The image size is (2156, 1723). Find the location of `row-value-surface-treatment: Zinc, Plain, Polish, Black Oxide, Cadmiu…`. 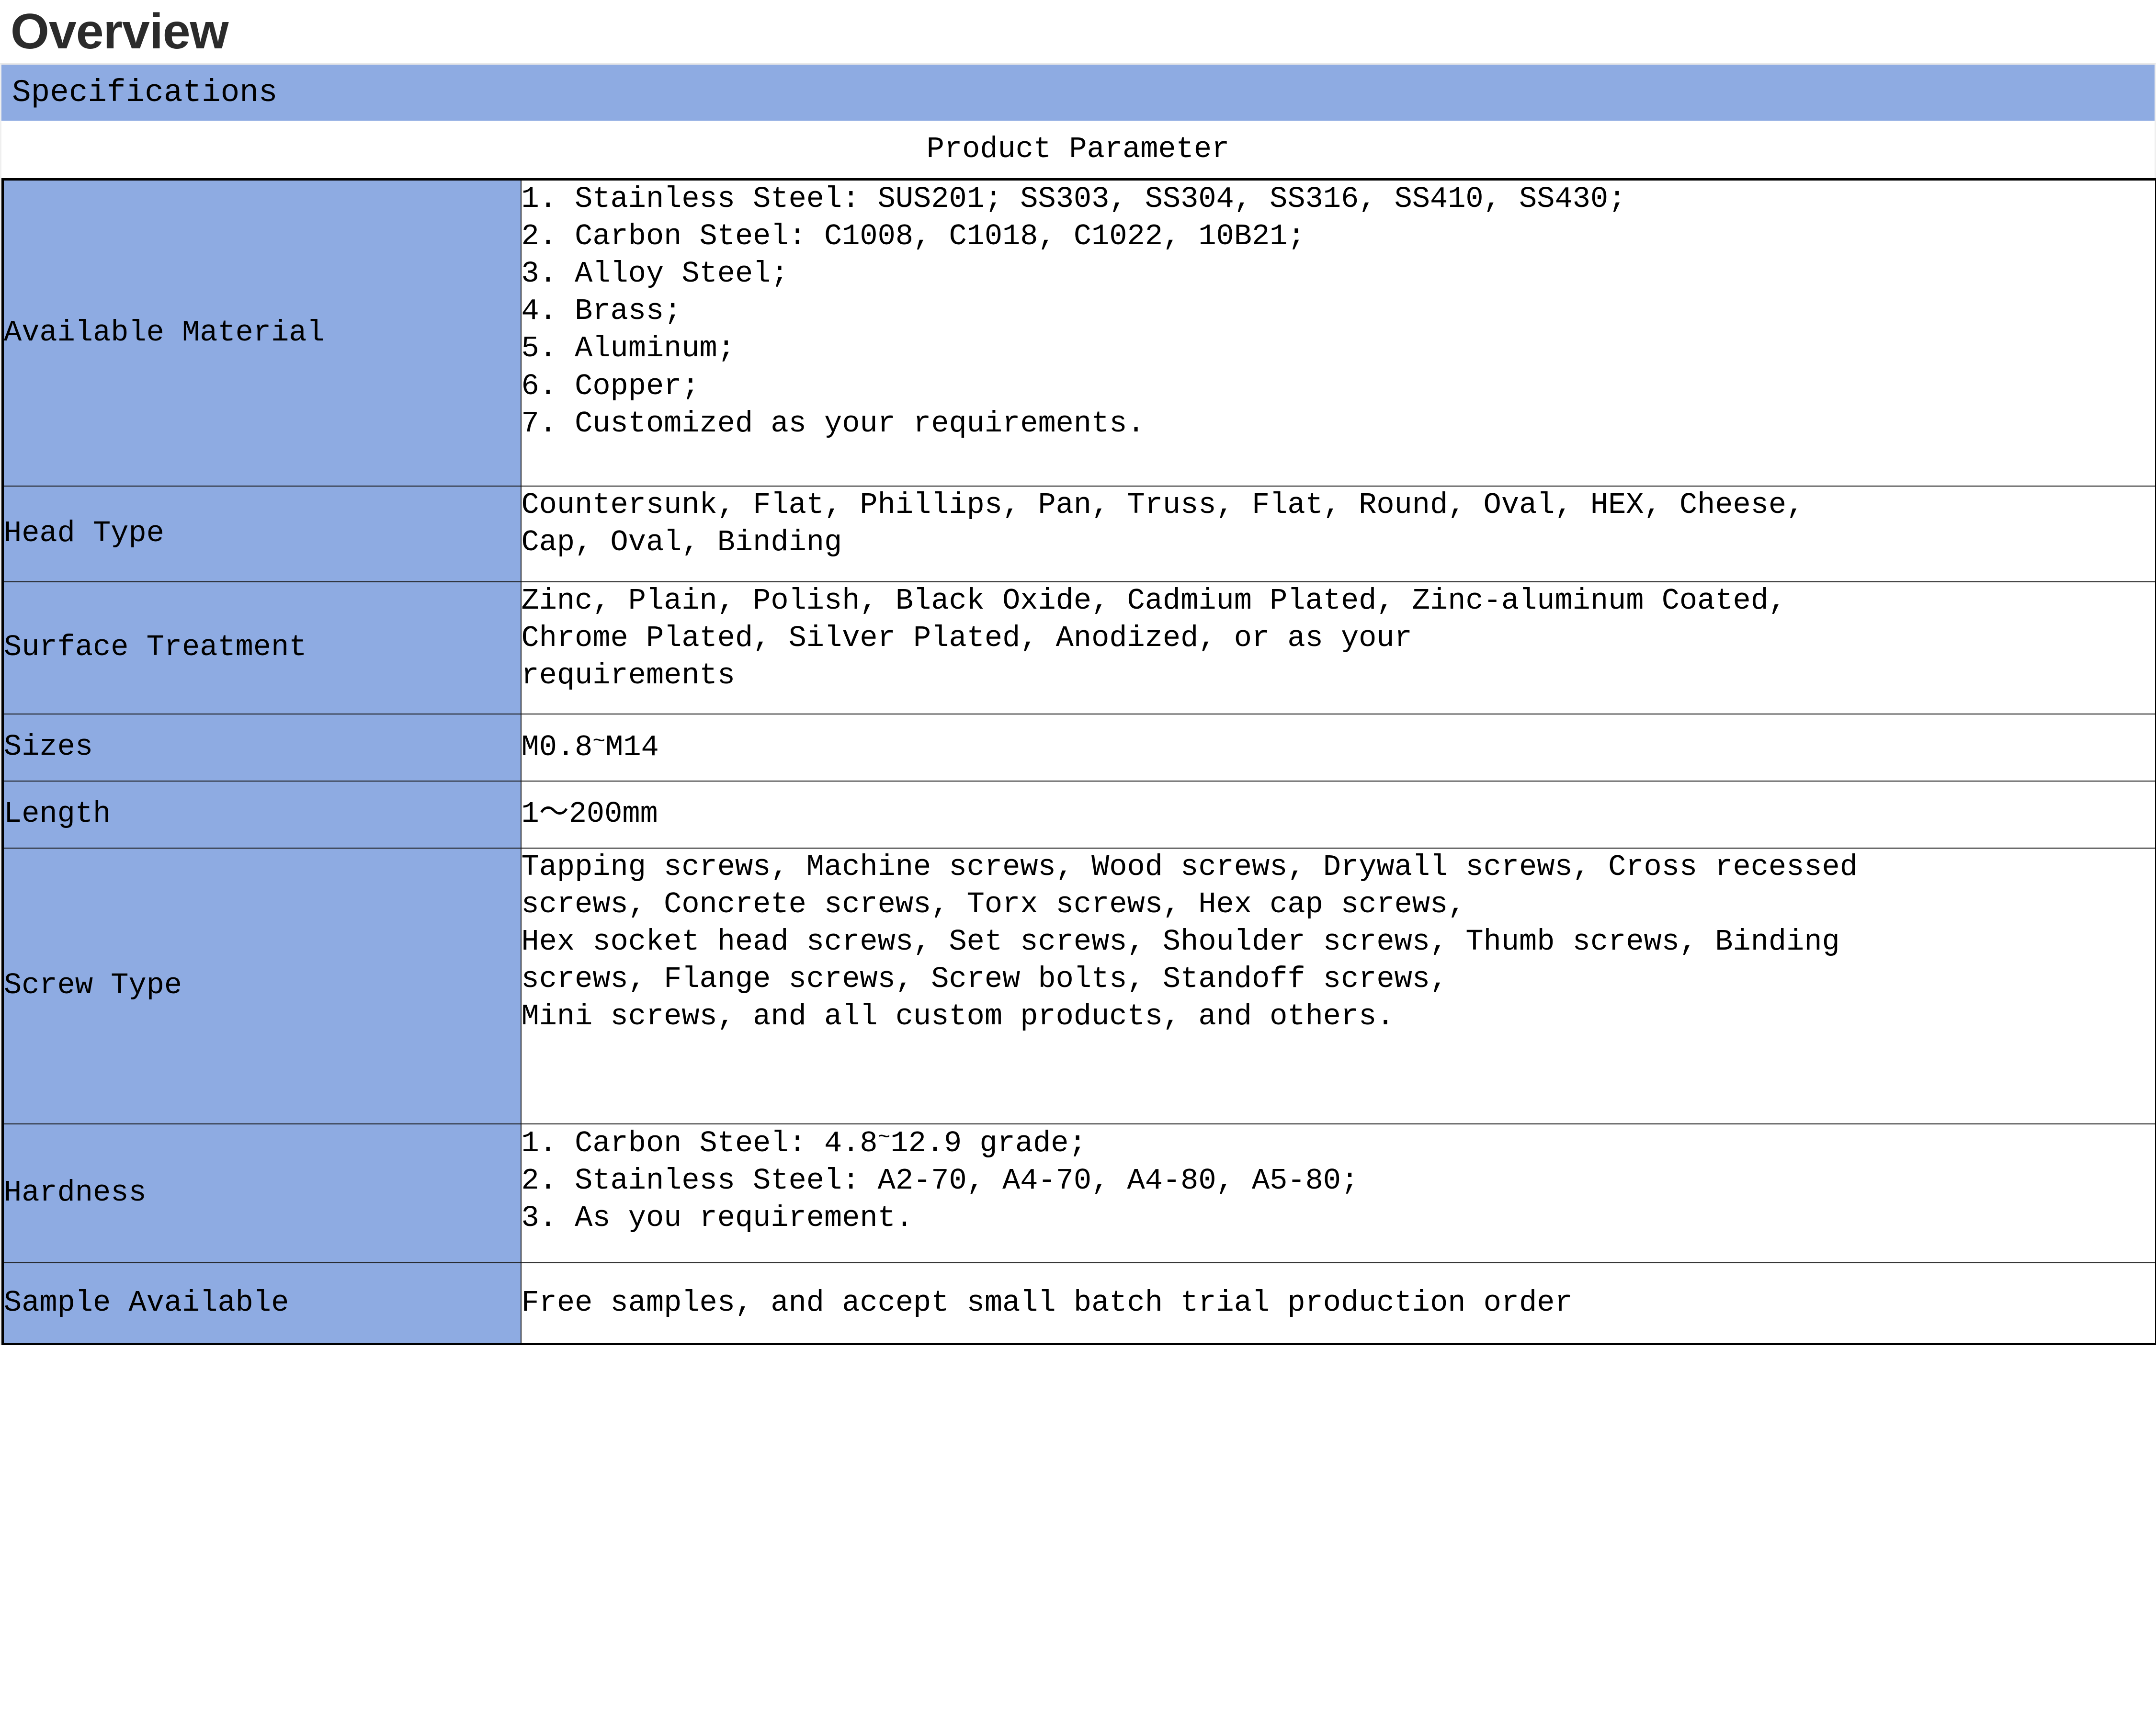

row-value-surface-treatment: Zinc, Plain, Polish, Black Oxide, Cadmiu… is located at coordinates (1338, 647).